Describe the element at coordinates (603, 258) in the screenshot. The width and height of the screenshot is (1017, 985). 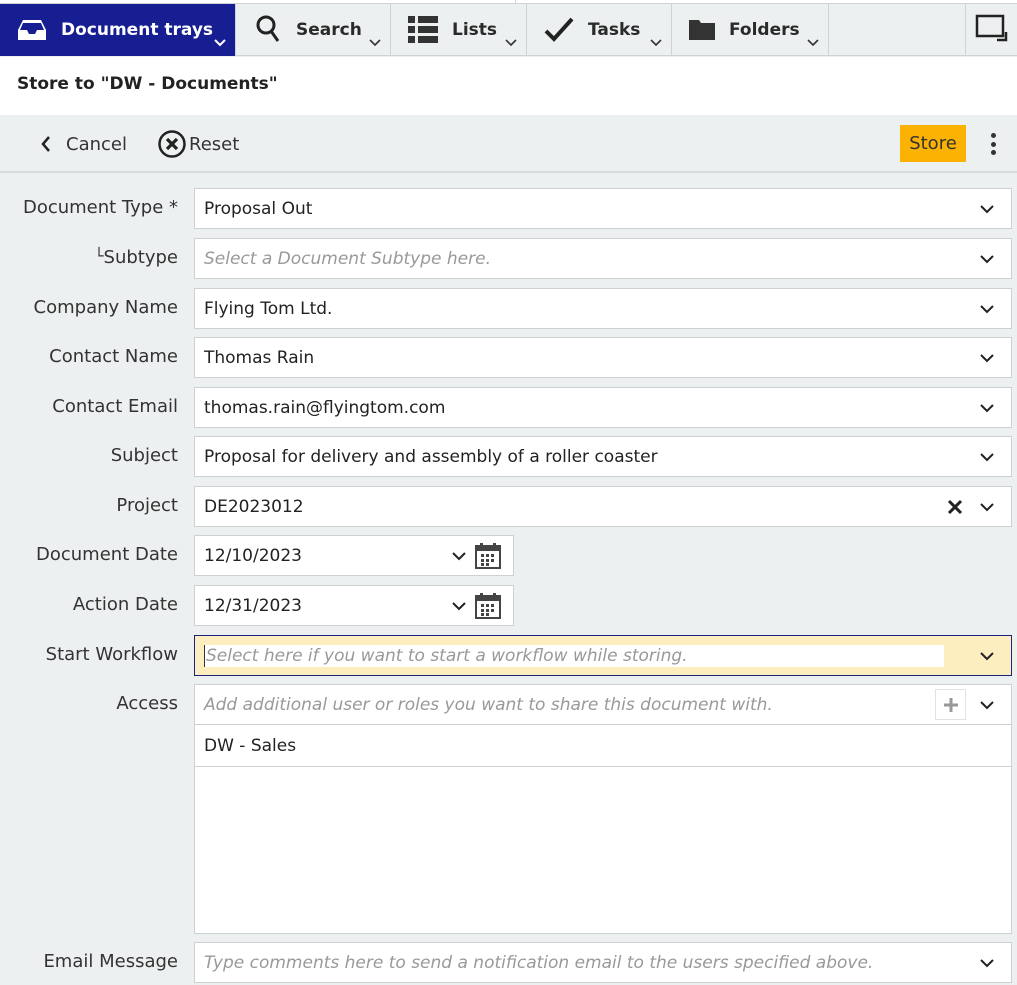
I see `subtype-field: Select a Document Subtype here.` at that location.